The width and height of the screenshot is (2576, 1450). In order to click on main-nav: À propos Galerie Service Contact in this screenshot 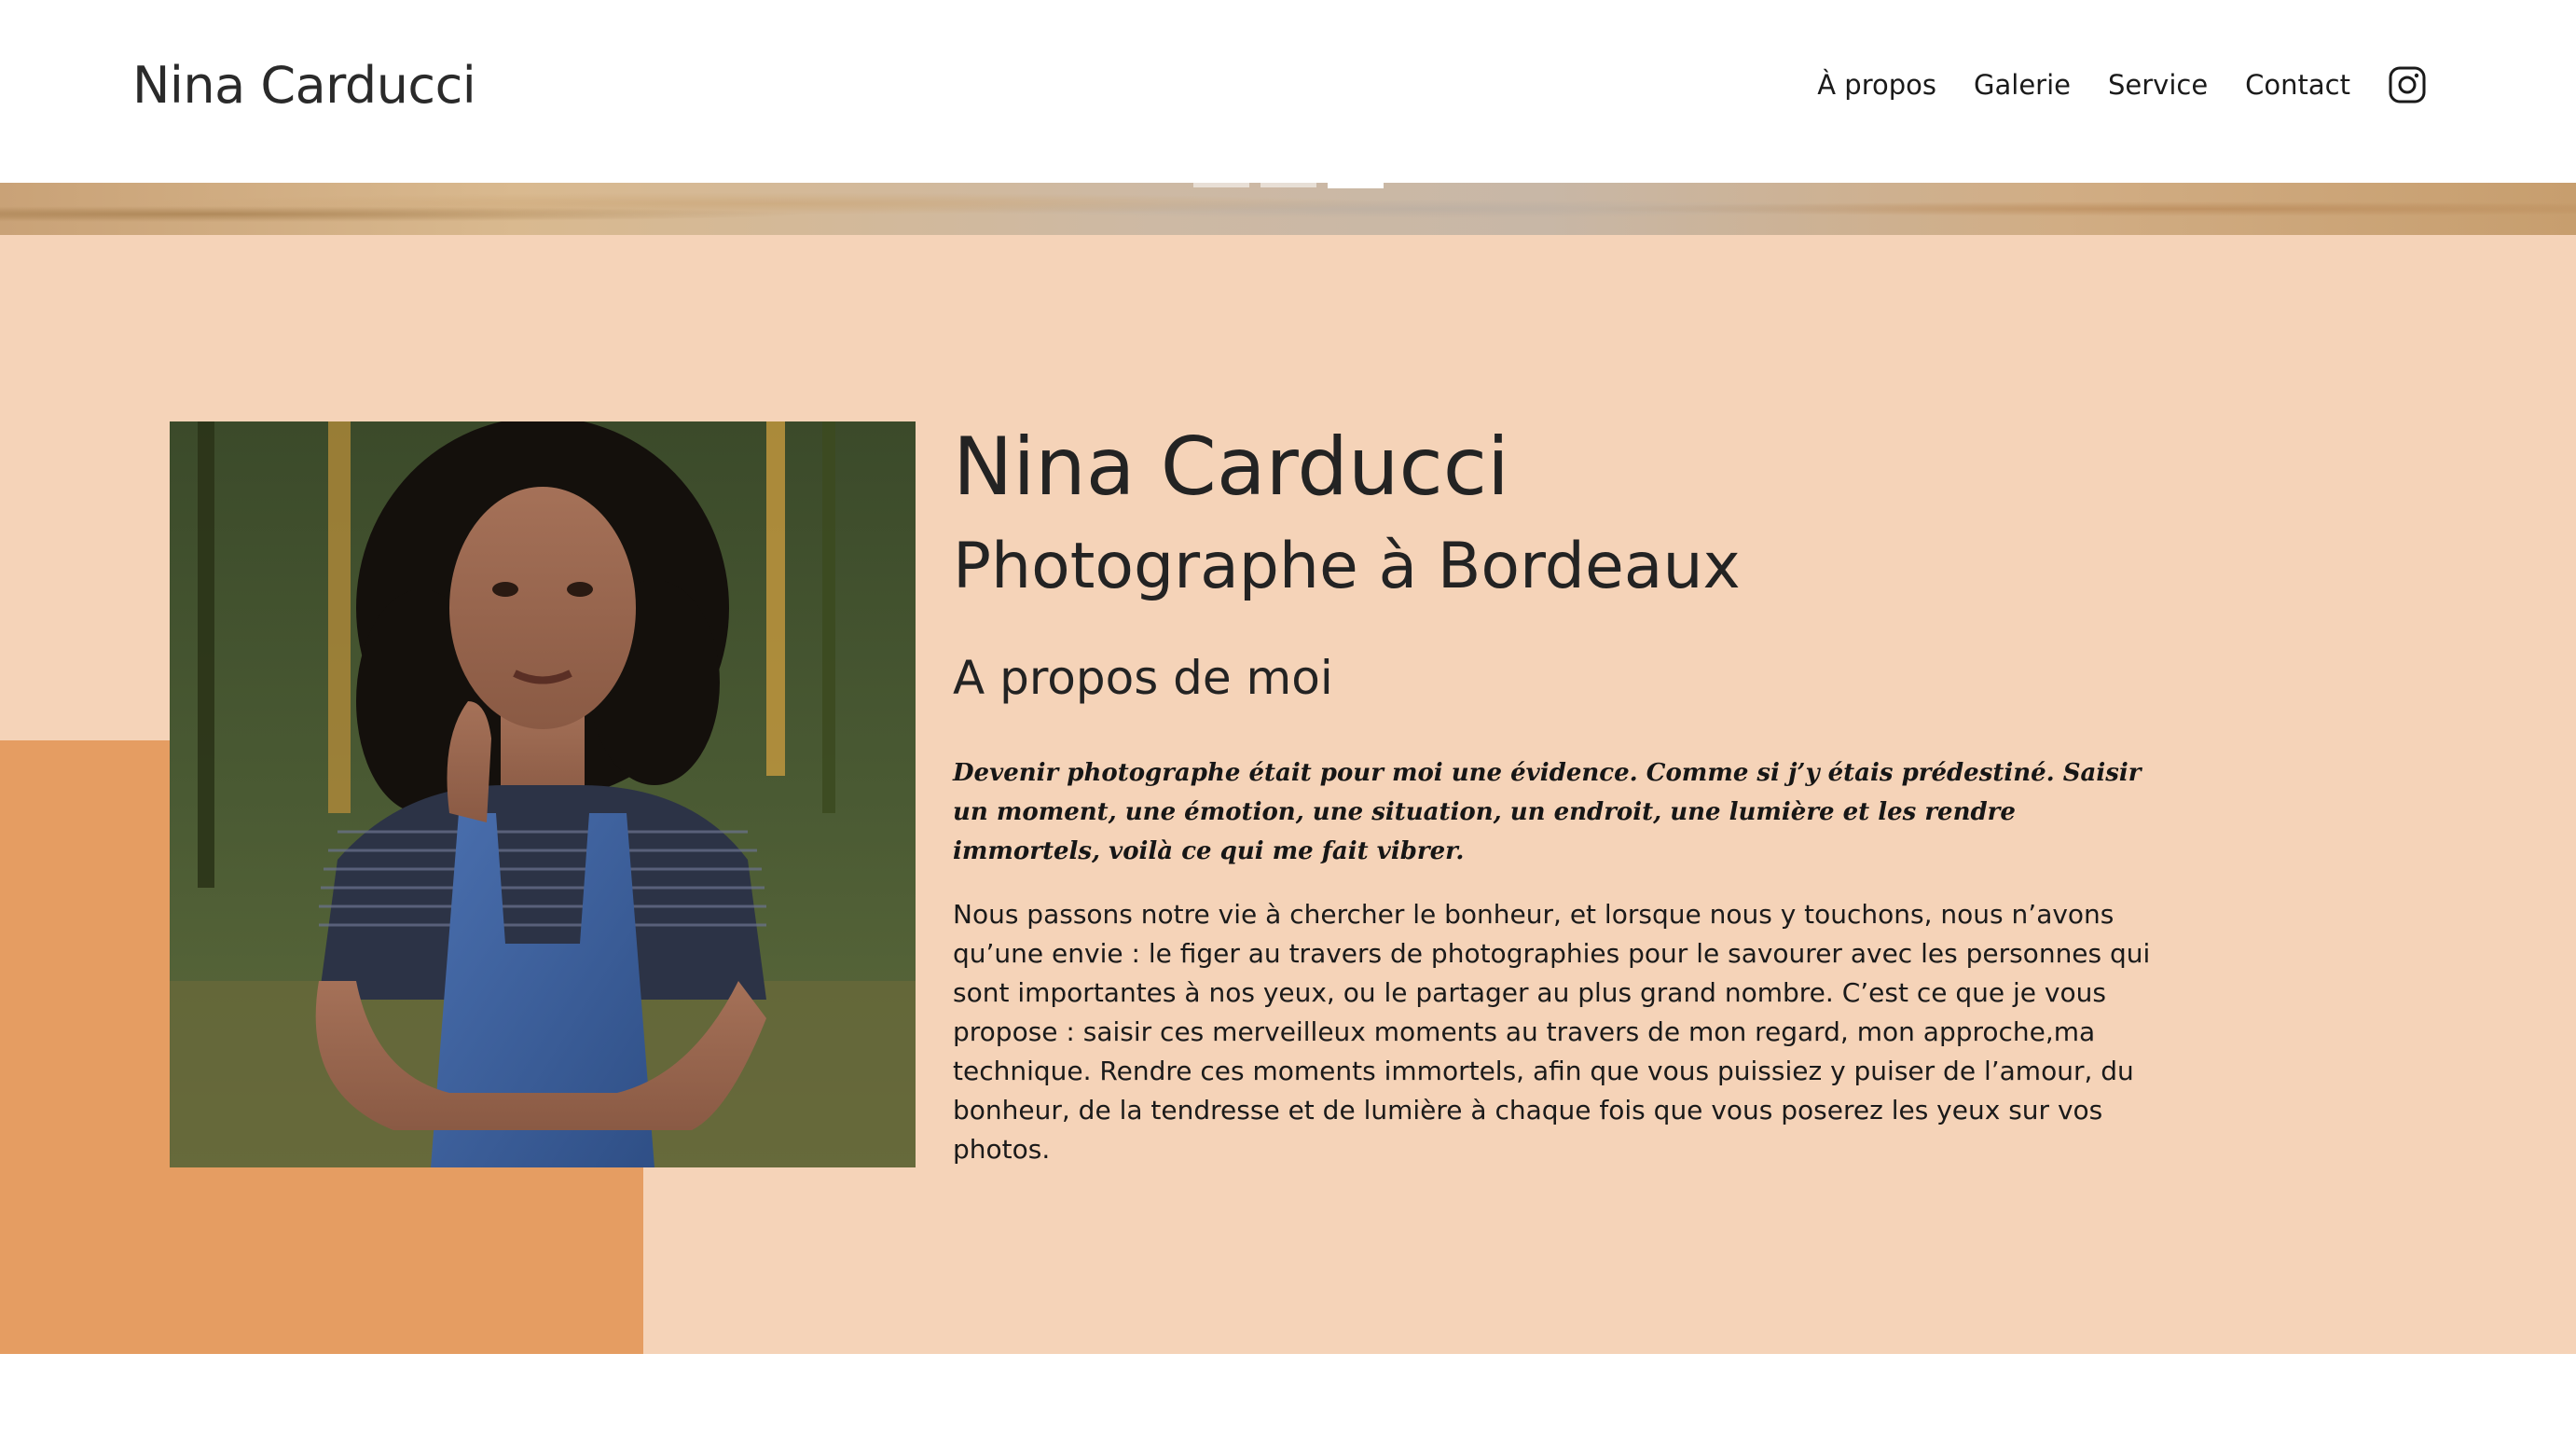, I will do `click(2122, 84)`.